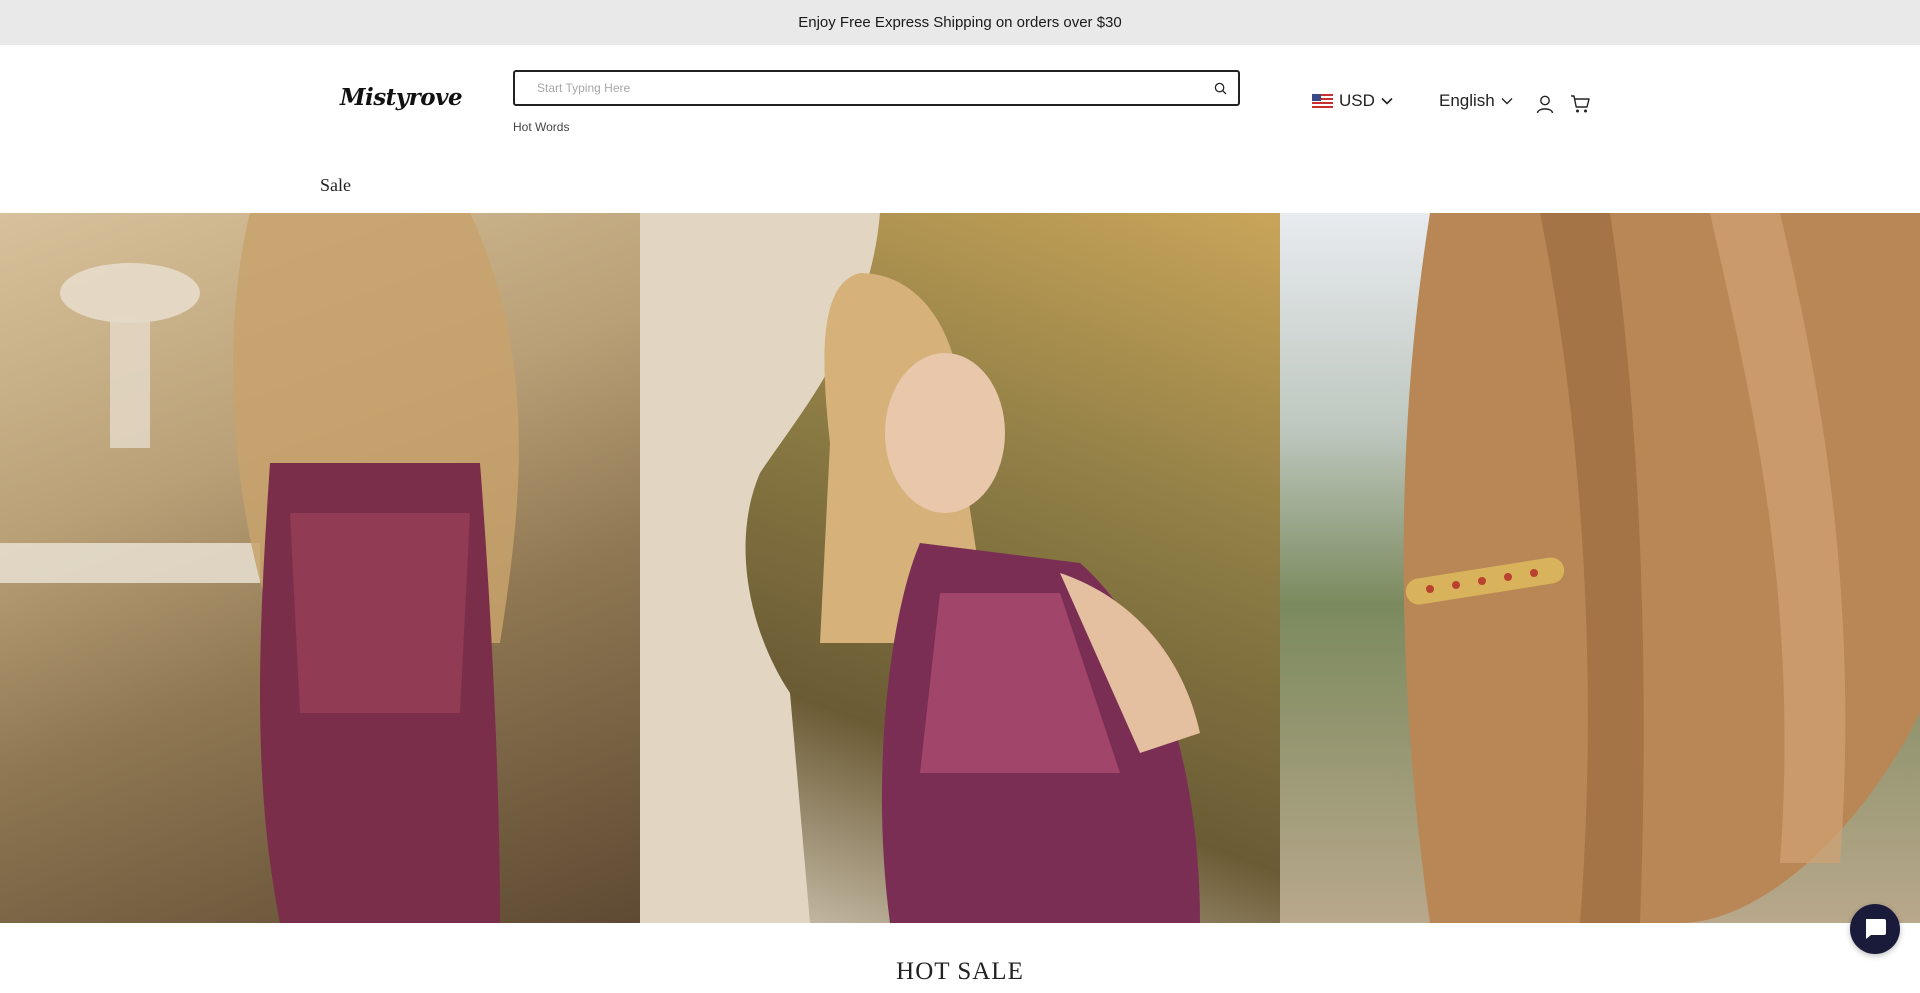 This screenshot has height=993, width=1920. I want to click on chat-button, so click(1875, 929).